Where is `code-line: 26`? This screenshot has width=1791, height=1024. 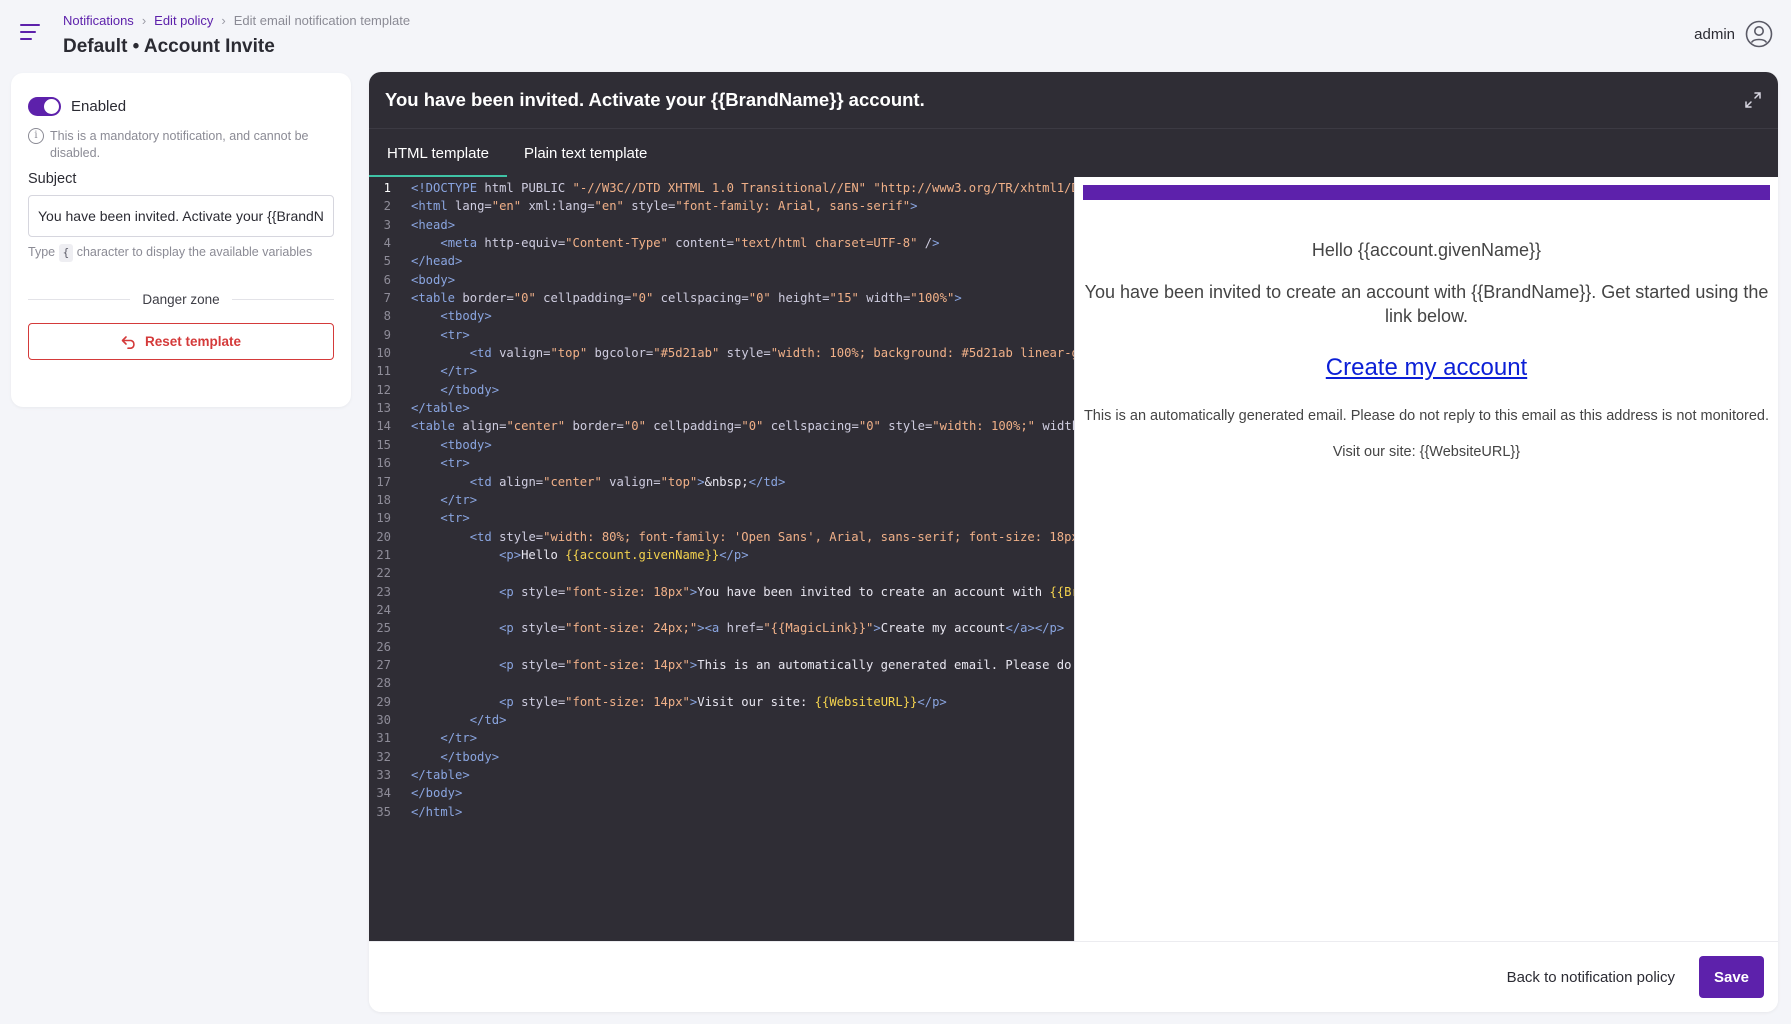 code-line: 26 is located at coordinates (721, 647).